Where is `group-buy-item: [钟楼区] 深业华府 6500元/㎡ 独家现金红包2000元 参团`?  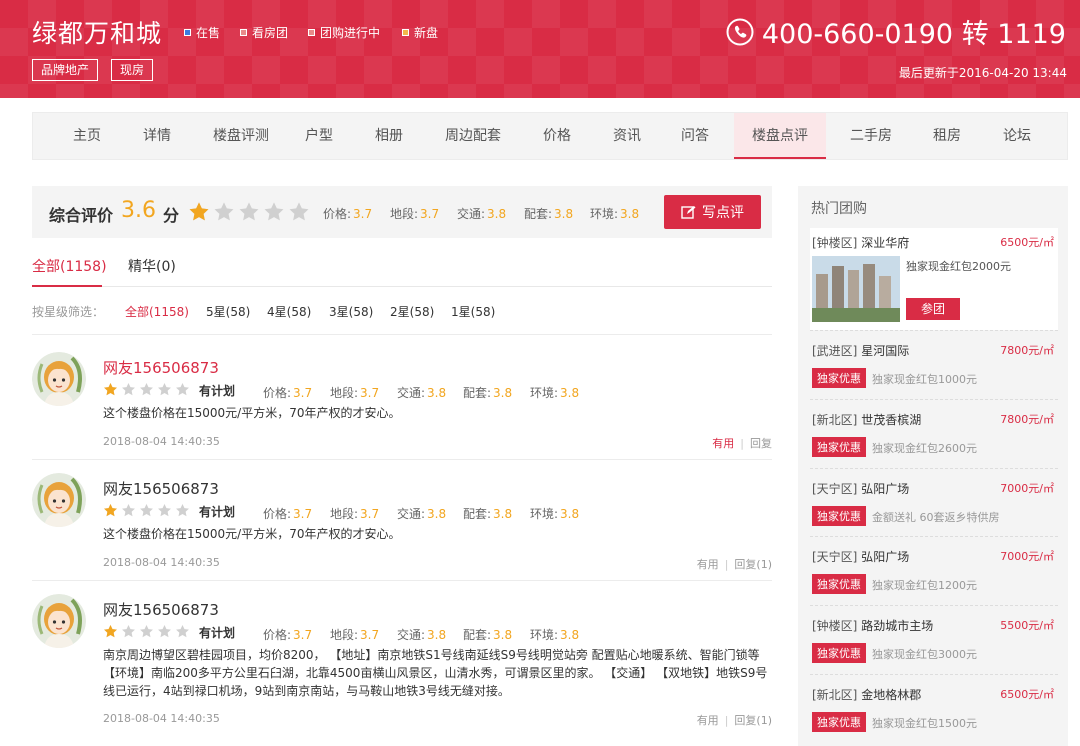
group-buy-item: [钟楼区] 深业华府 6500元/㎡ 独家现金红包2000元 参团 is located at coordinates (934, 279).